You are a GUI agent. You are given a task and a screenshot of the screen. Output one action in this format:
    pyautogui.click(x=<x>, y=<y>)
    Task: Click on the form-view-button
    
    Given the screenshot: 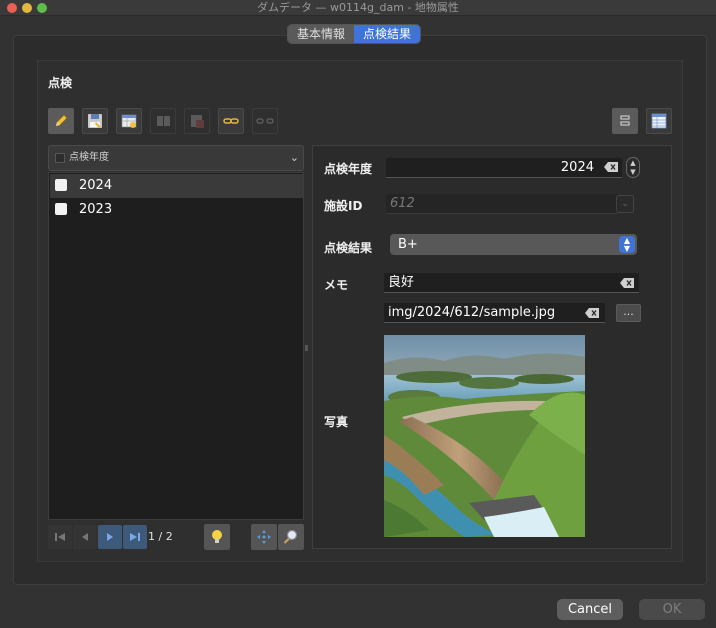 What is the action you would take?
    pyautogui.click(x=625, y=121)
    